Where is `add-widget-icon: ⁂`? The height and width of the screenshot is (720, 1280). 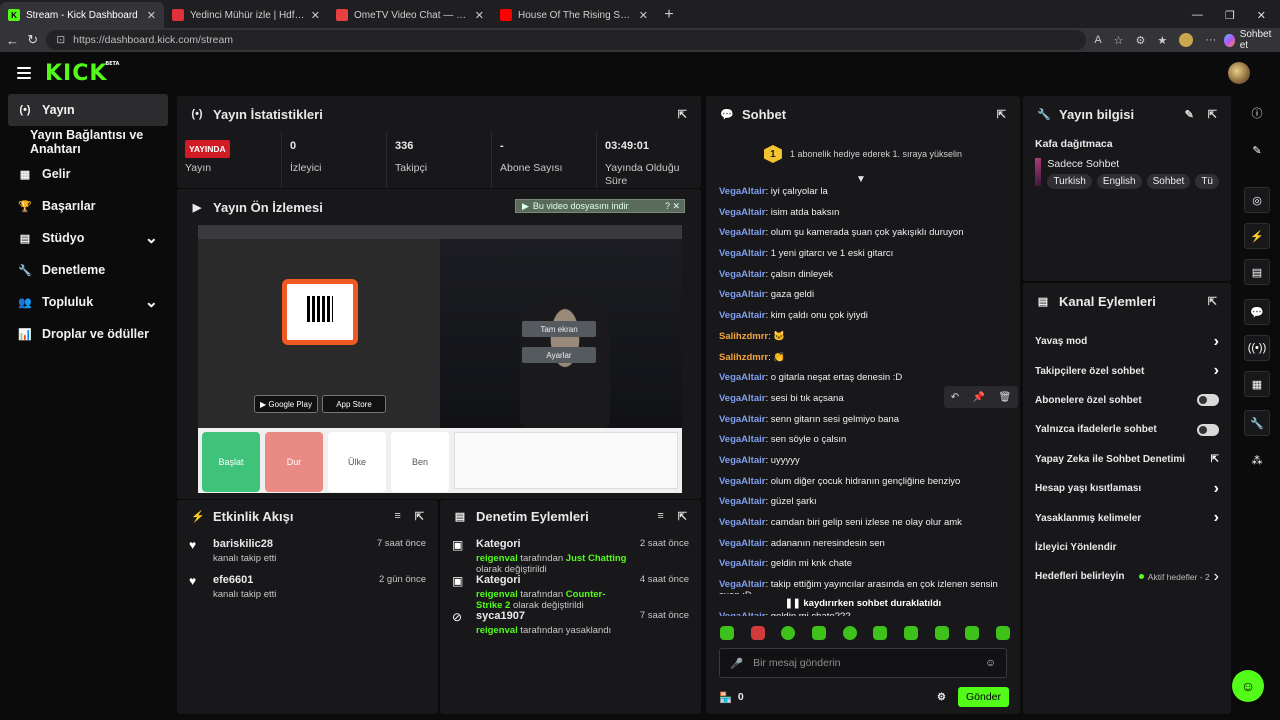
add-widget-icon: ⁂ is located at coordinates (1257, 460).